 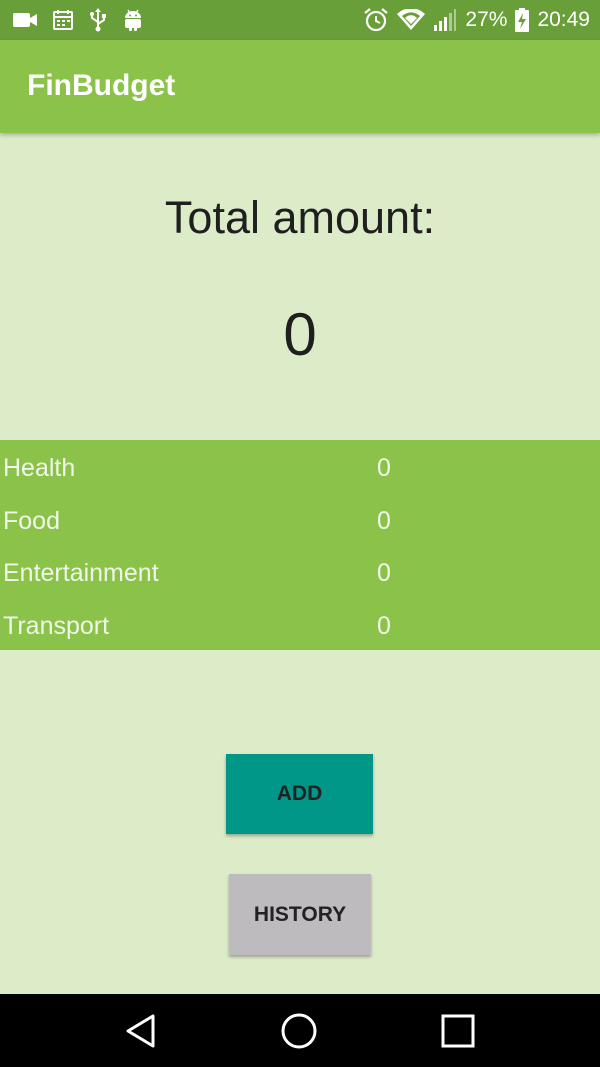 What do you see at coordinates (300, 468) in the screenshot?
I see `category-row-health: Health 0` at bounding box center [300, 468].